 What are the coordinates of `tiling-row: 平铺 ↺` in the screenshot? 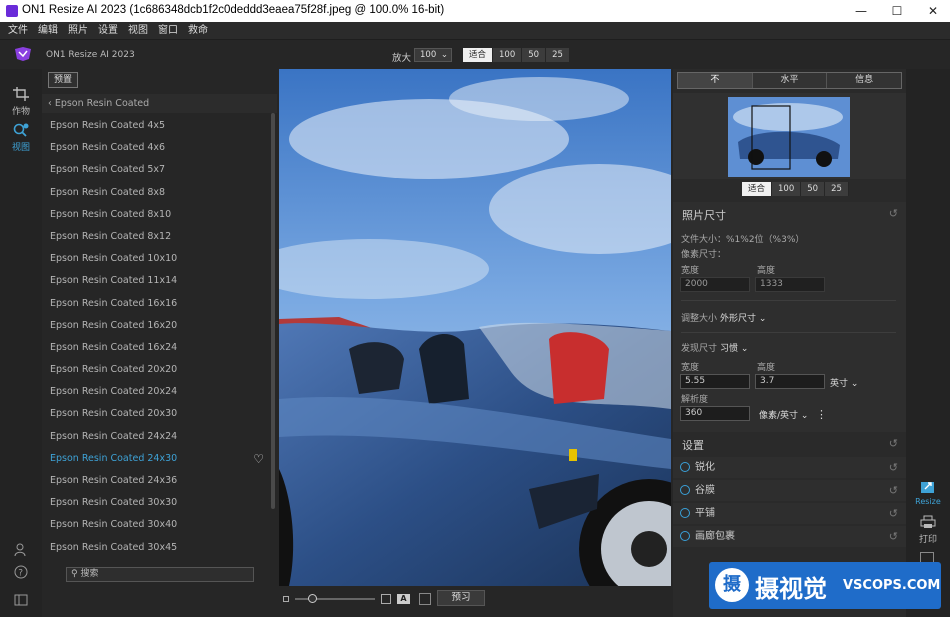 It's located at (789, 513).